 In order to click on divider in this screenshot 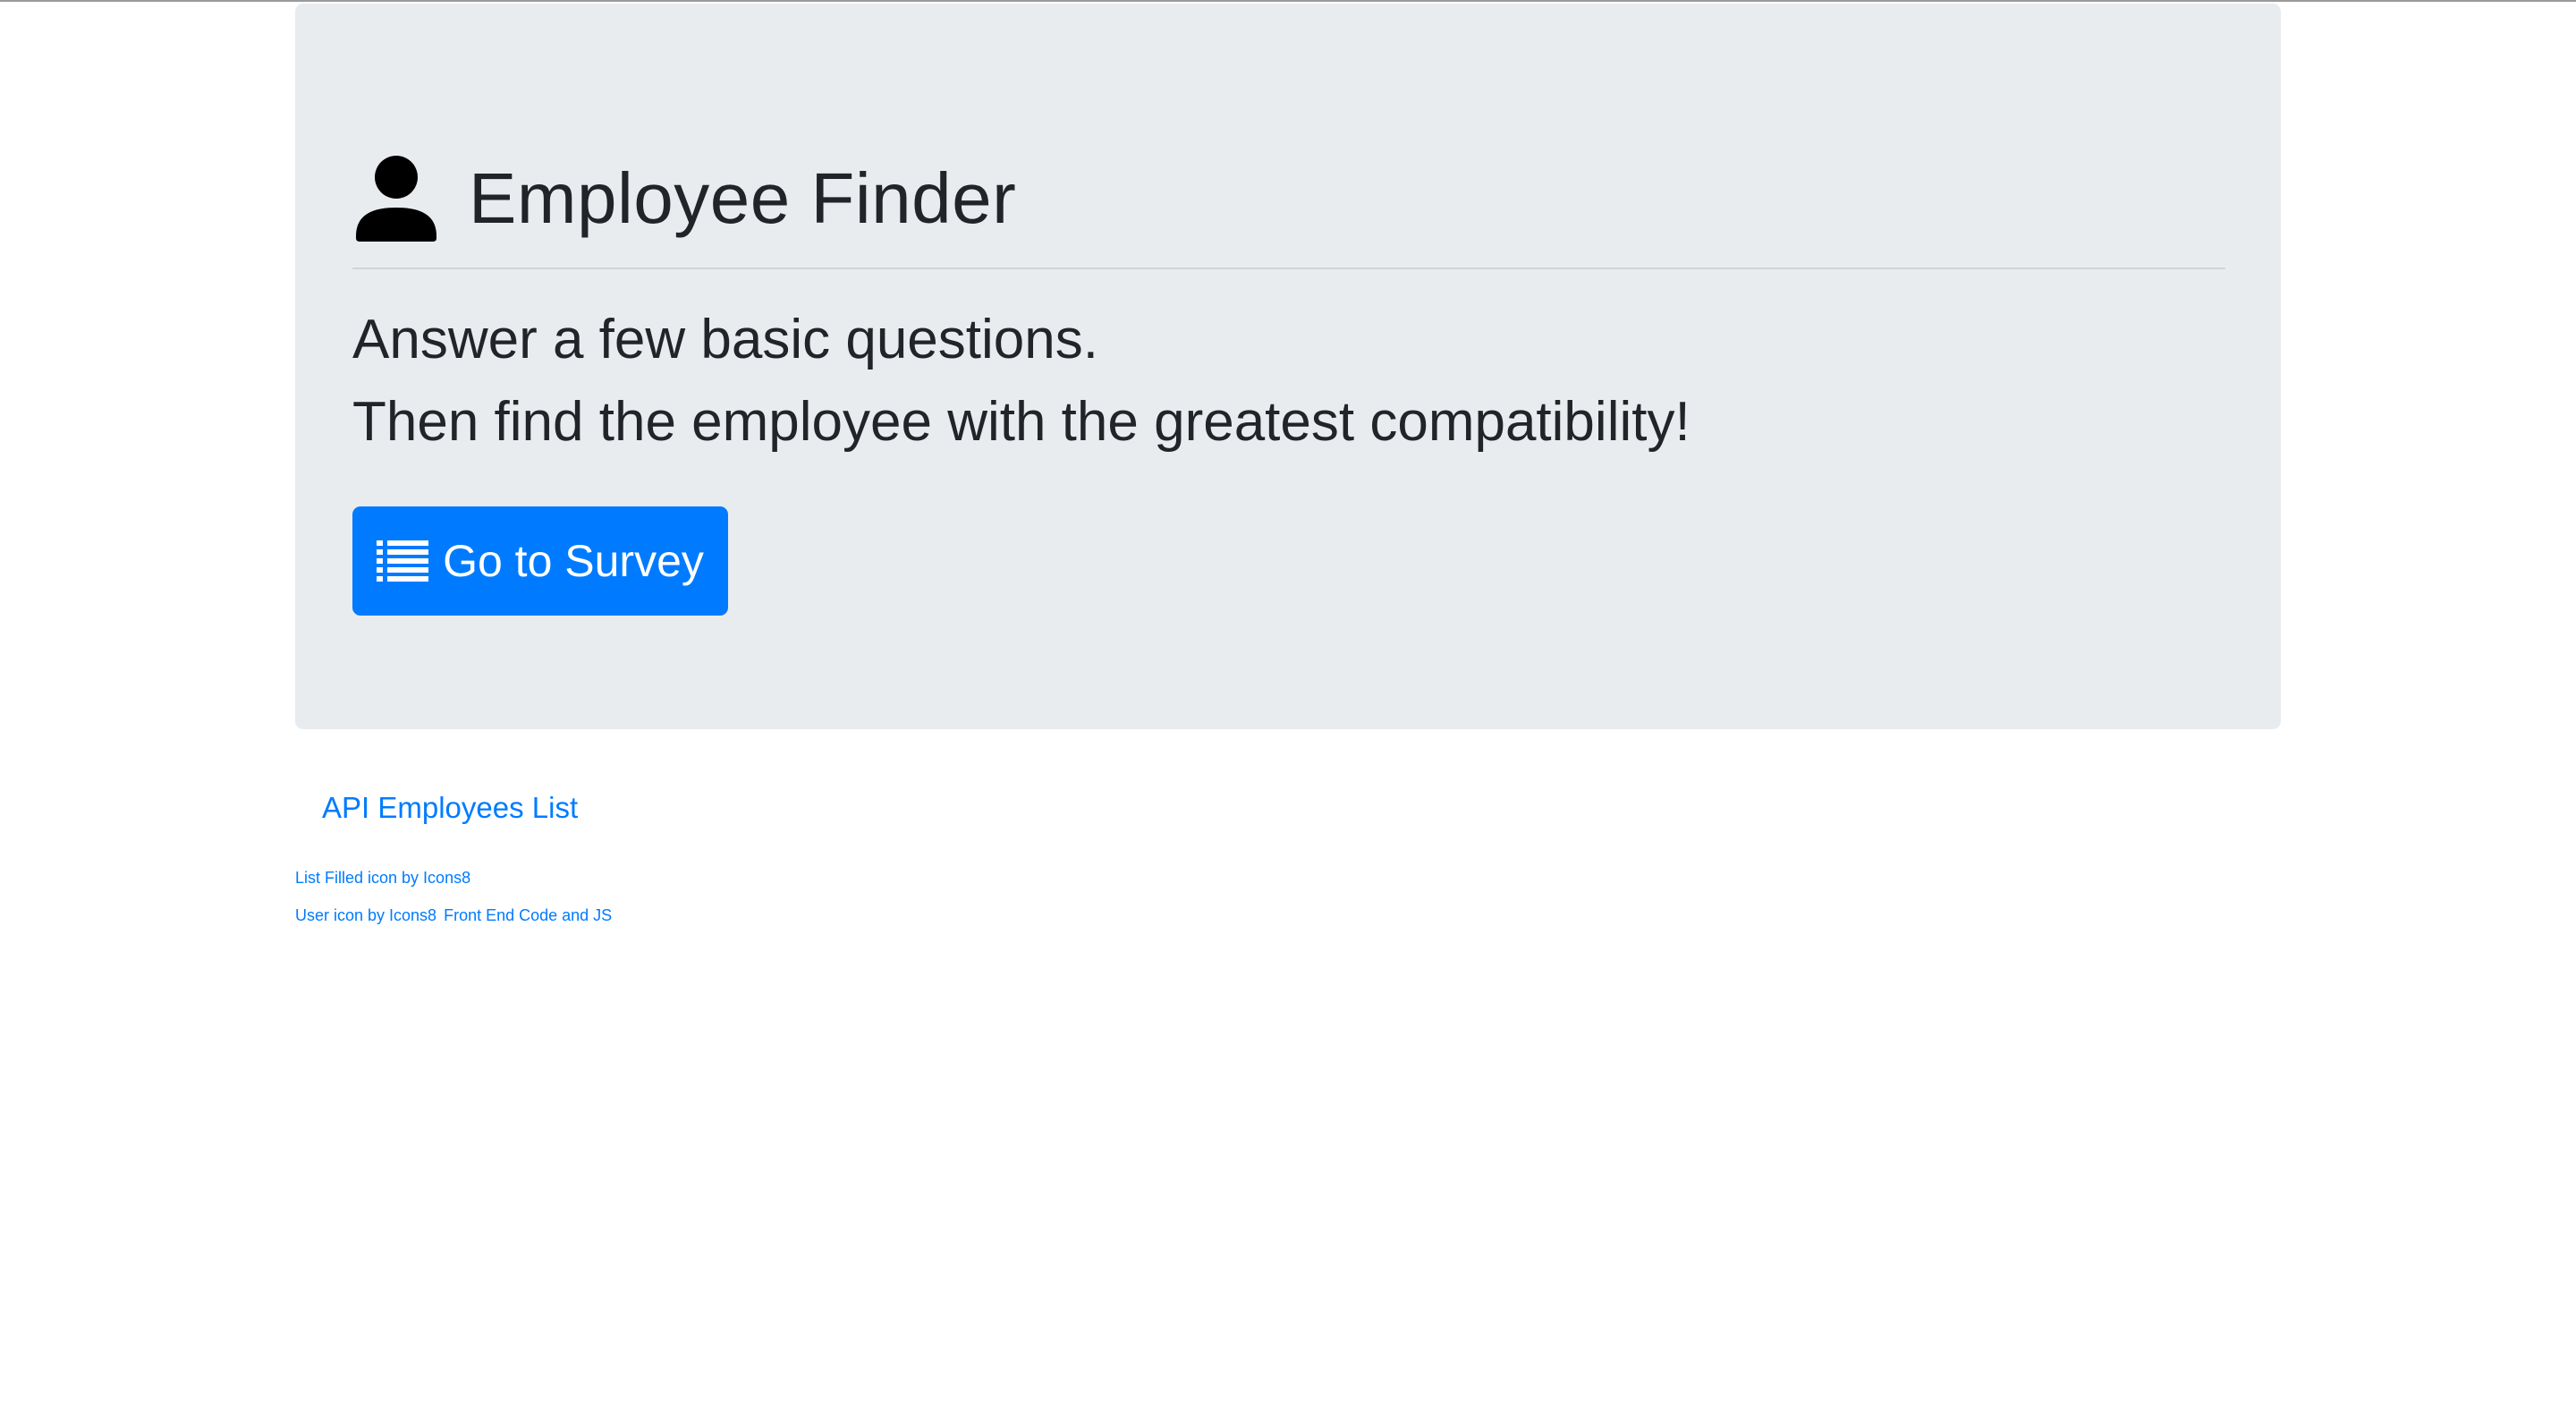, I will do `click(1288, 269)`.